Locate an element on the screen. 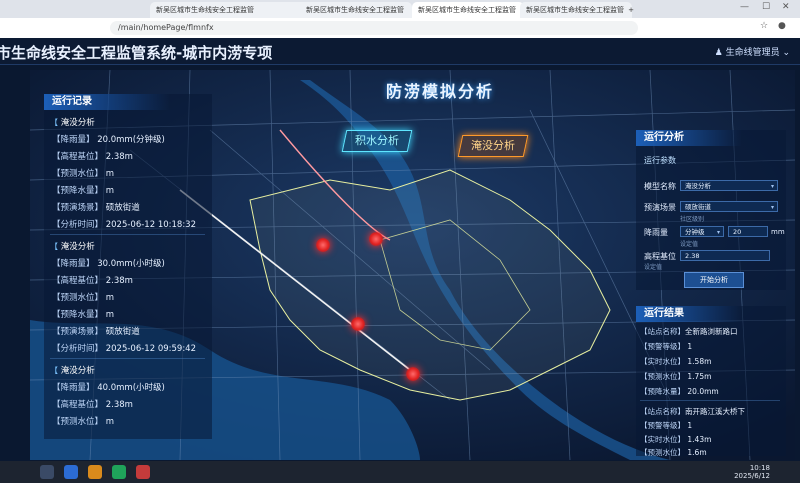 Image resolution: width=800 pixels, height=483 pixels. row-value: 1.6m is located at coordinates (697, 452).